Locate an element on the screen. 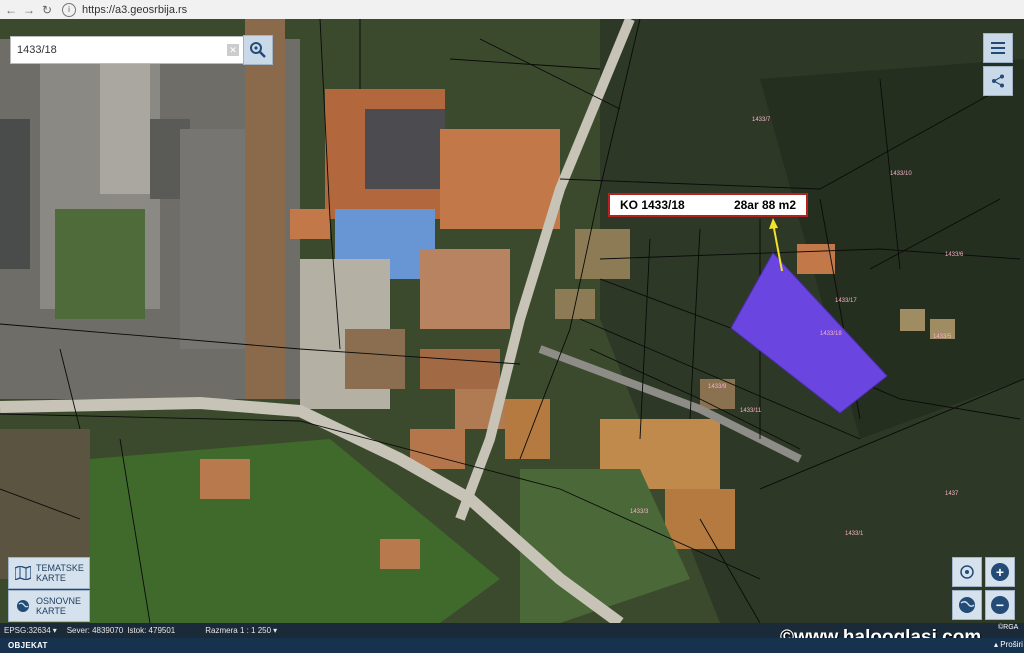 This screenshot has height=653, width=1024. parcel-label: 1433/7 is located at coordinates (761, 120).